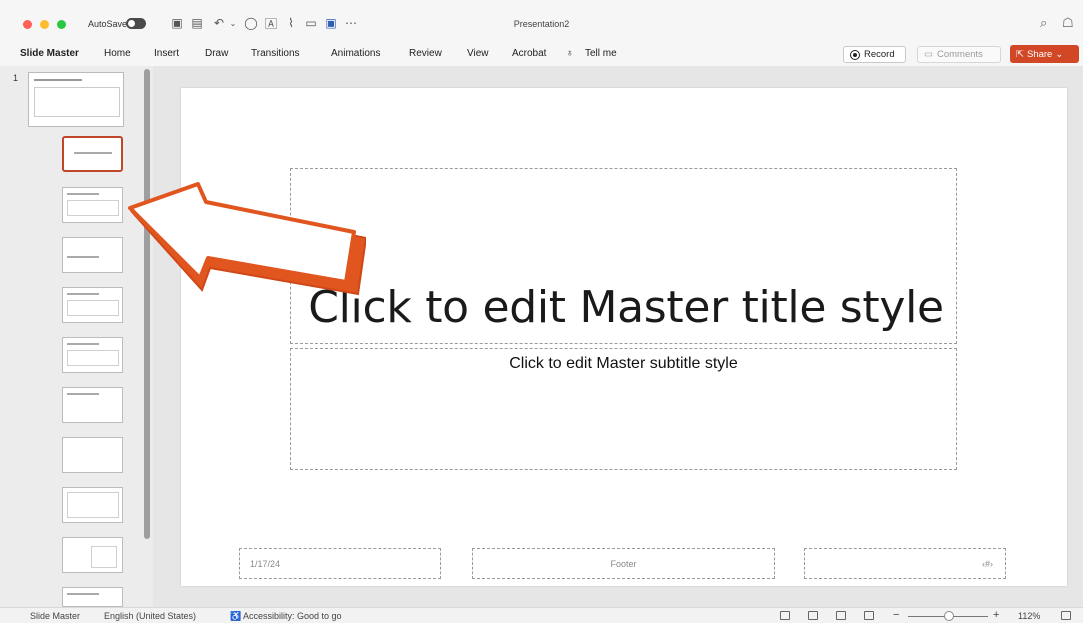 The image size is (1083, 623). I want to click on slide-master-thumbnail, so click(76, 99).